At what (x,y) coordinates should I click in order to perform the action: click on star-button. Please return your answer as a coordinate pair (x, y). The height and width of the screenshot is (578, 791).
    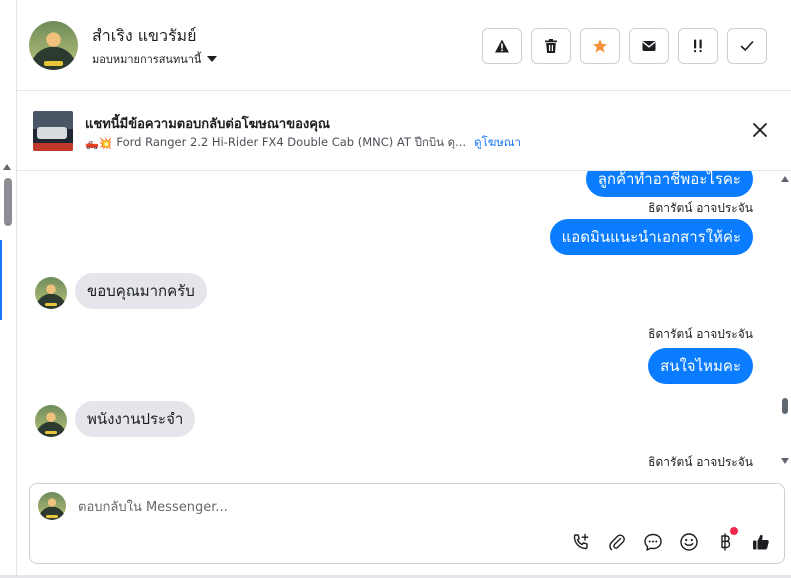
    Looking at the image, I should click on (600, 46).